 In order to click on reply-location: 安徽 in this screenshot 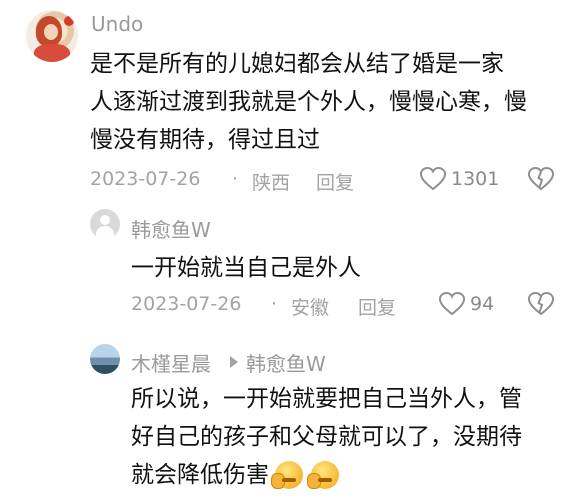, I will do `click(310, 308)`.